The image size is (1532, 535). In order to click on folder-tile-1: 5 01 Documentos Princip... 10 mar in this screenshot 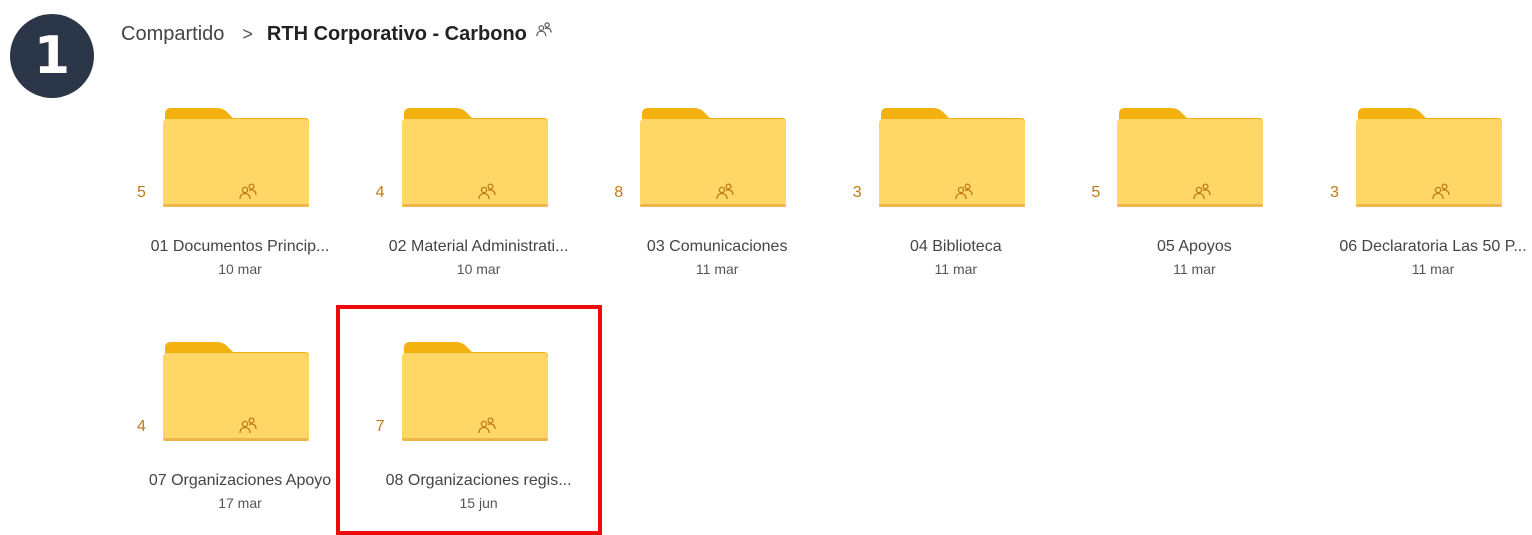, I will do `click(240, 201)`.